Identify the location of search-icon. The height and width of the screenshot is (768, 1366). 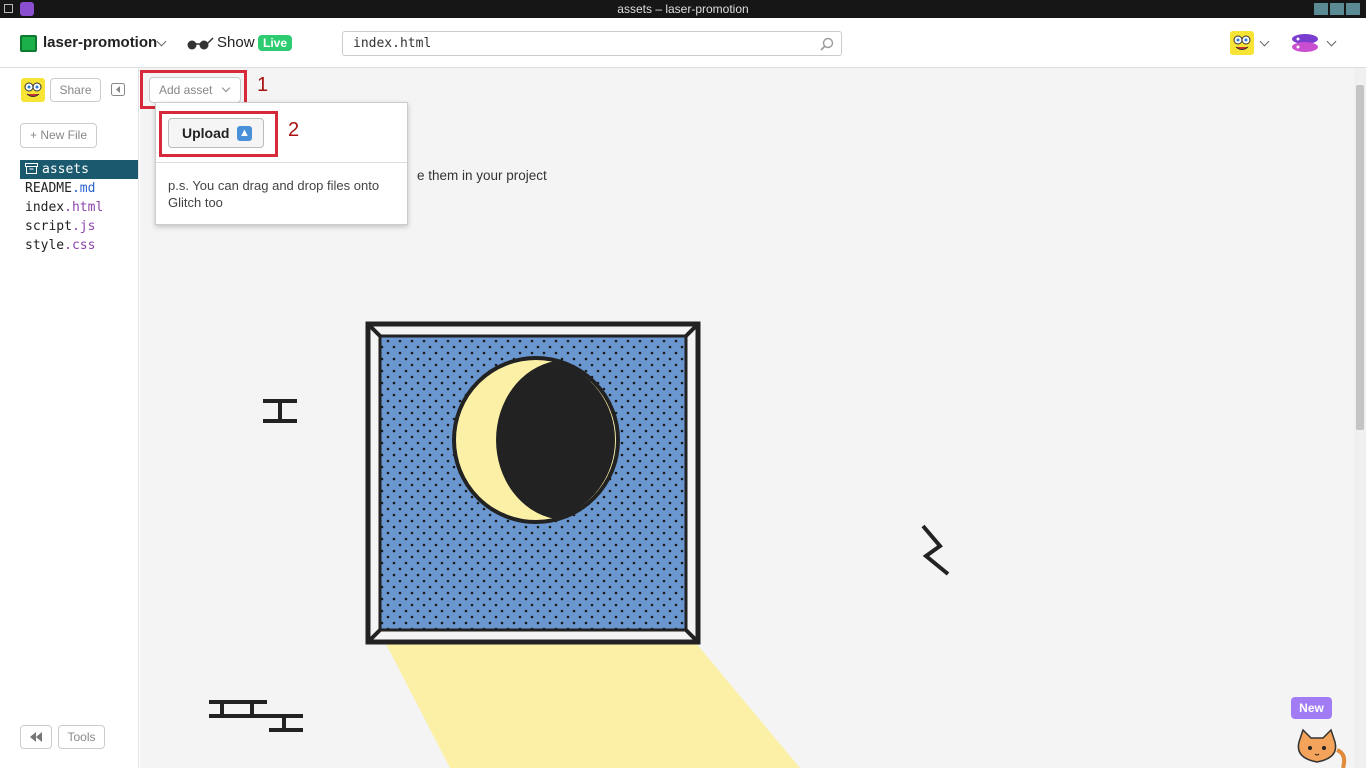
(827, 44).